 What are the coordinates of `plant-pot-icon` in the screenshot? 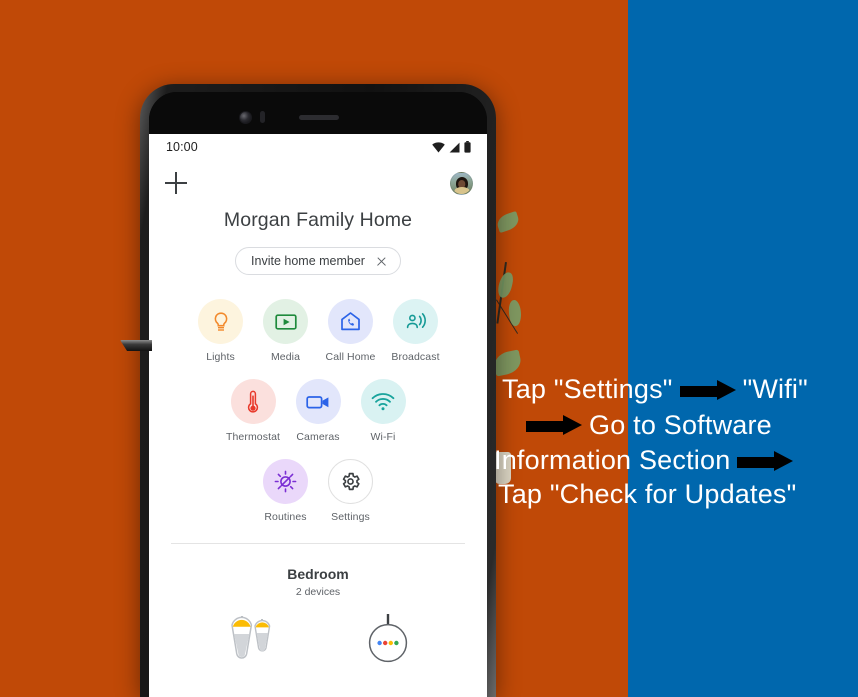 It's located at (502, 468).